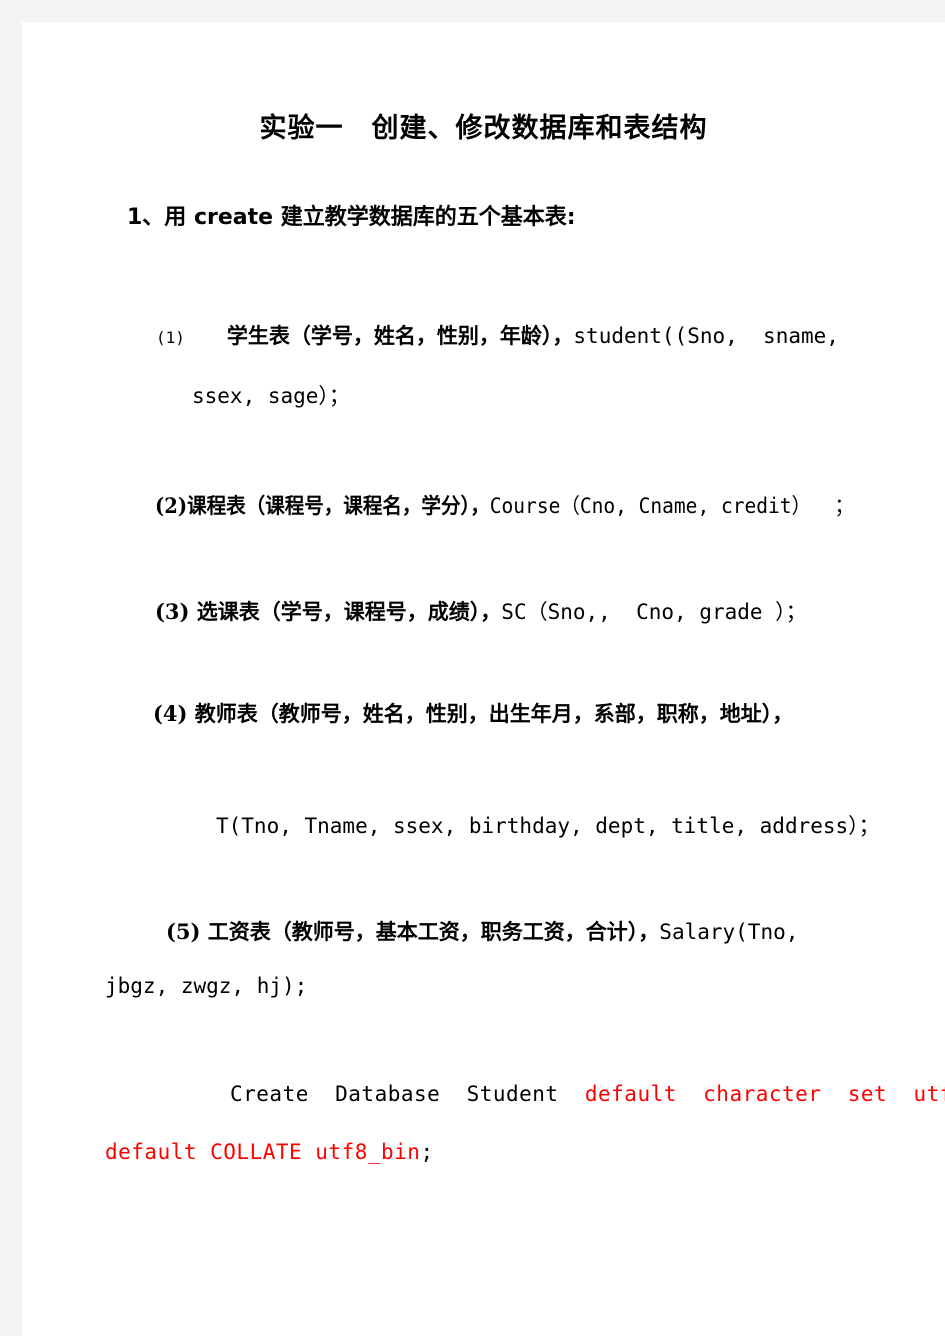 The width and height of the screenshot is (945, 1336). What do you see at coordinates (345, 611) in the screenshot?
I see `list-item-text-cn: 选课表（学号，课程号，成绩），` at bounding box center [345, 611].